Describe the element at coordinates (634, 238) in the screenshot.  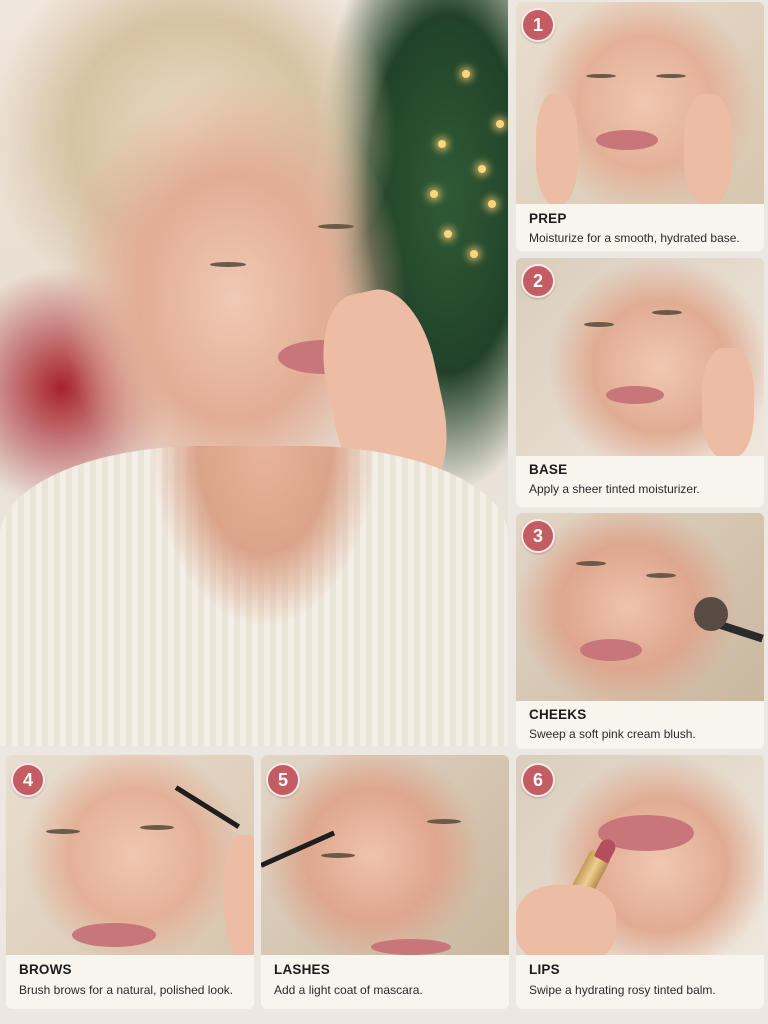
I see `step-description: Moisturize for a smooth, hydrated base.` at that location.